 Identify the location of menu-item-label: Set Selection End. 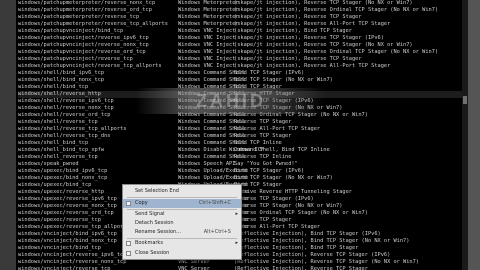
(157, 191).